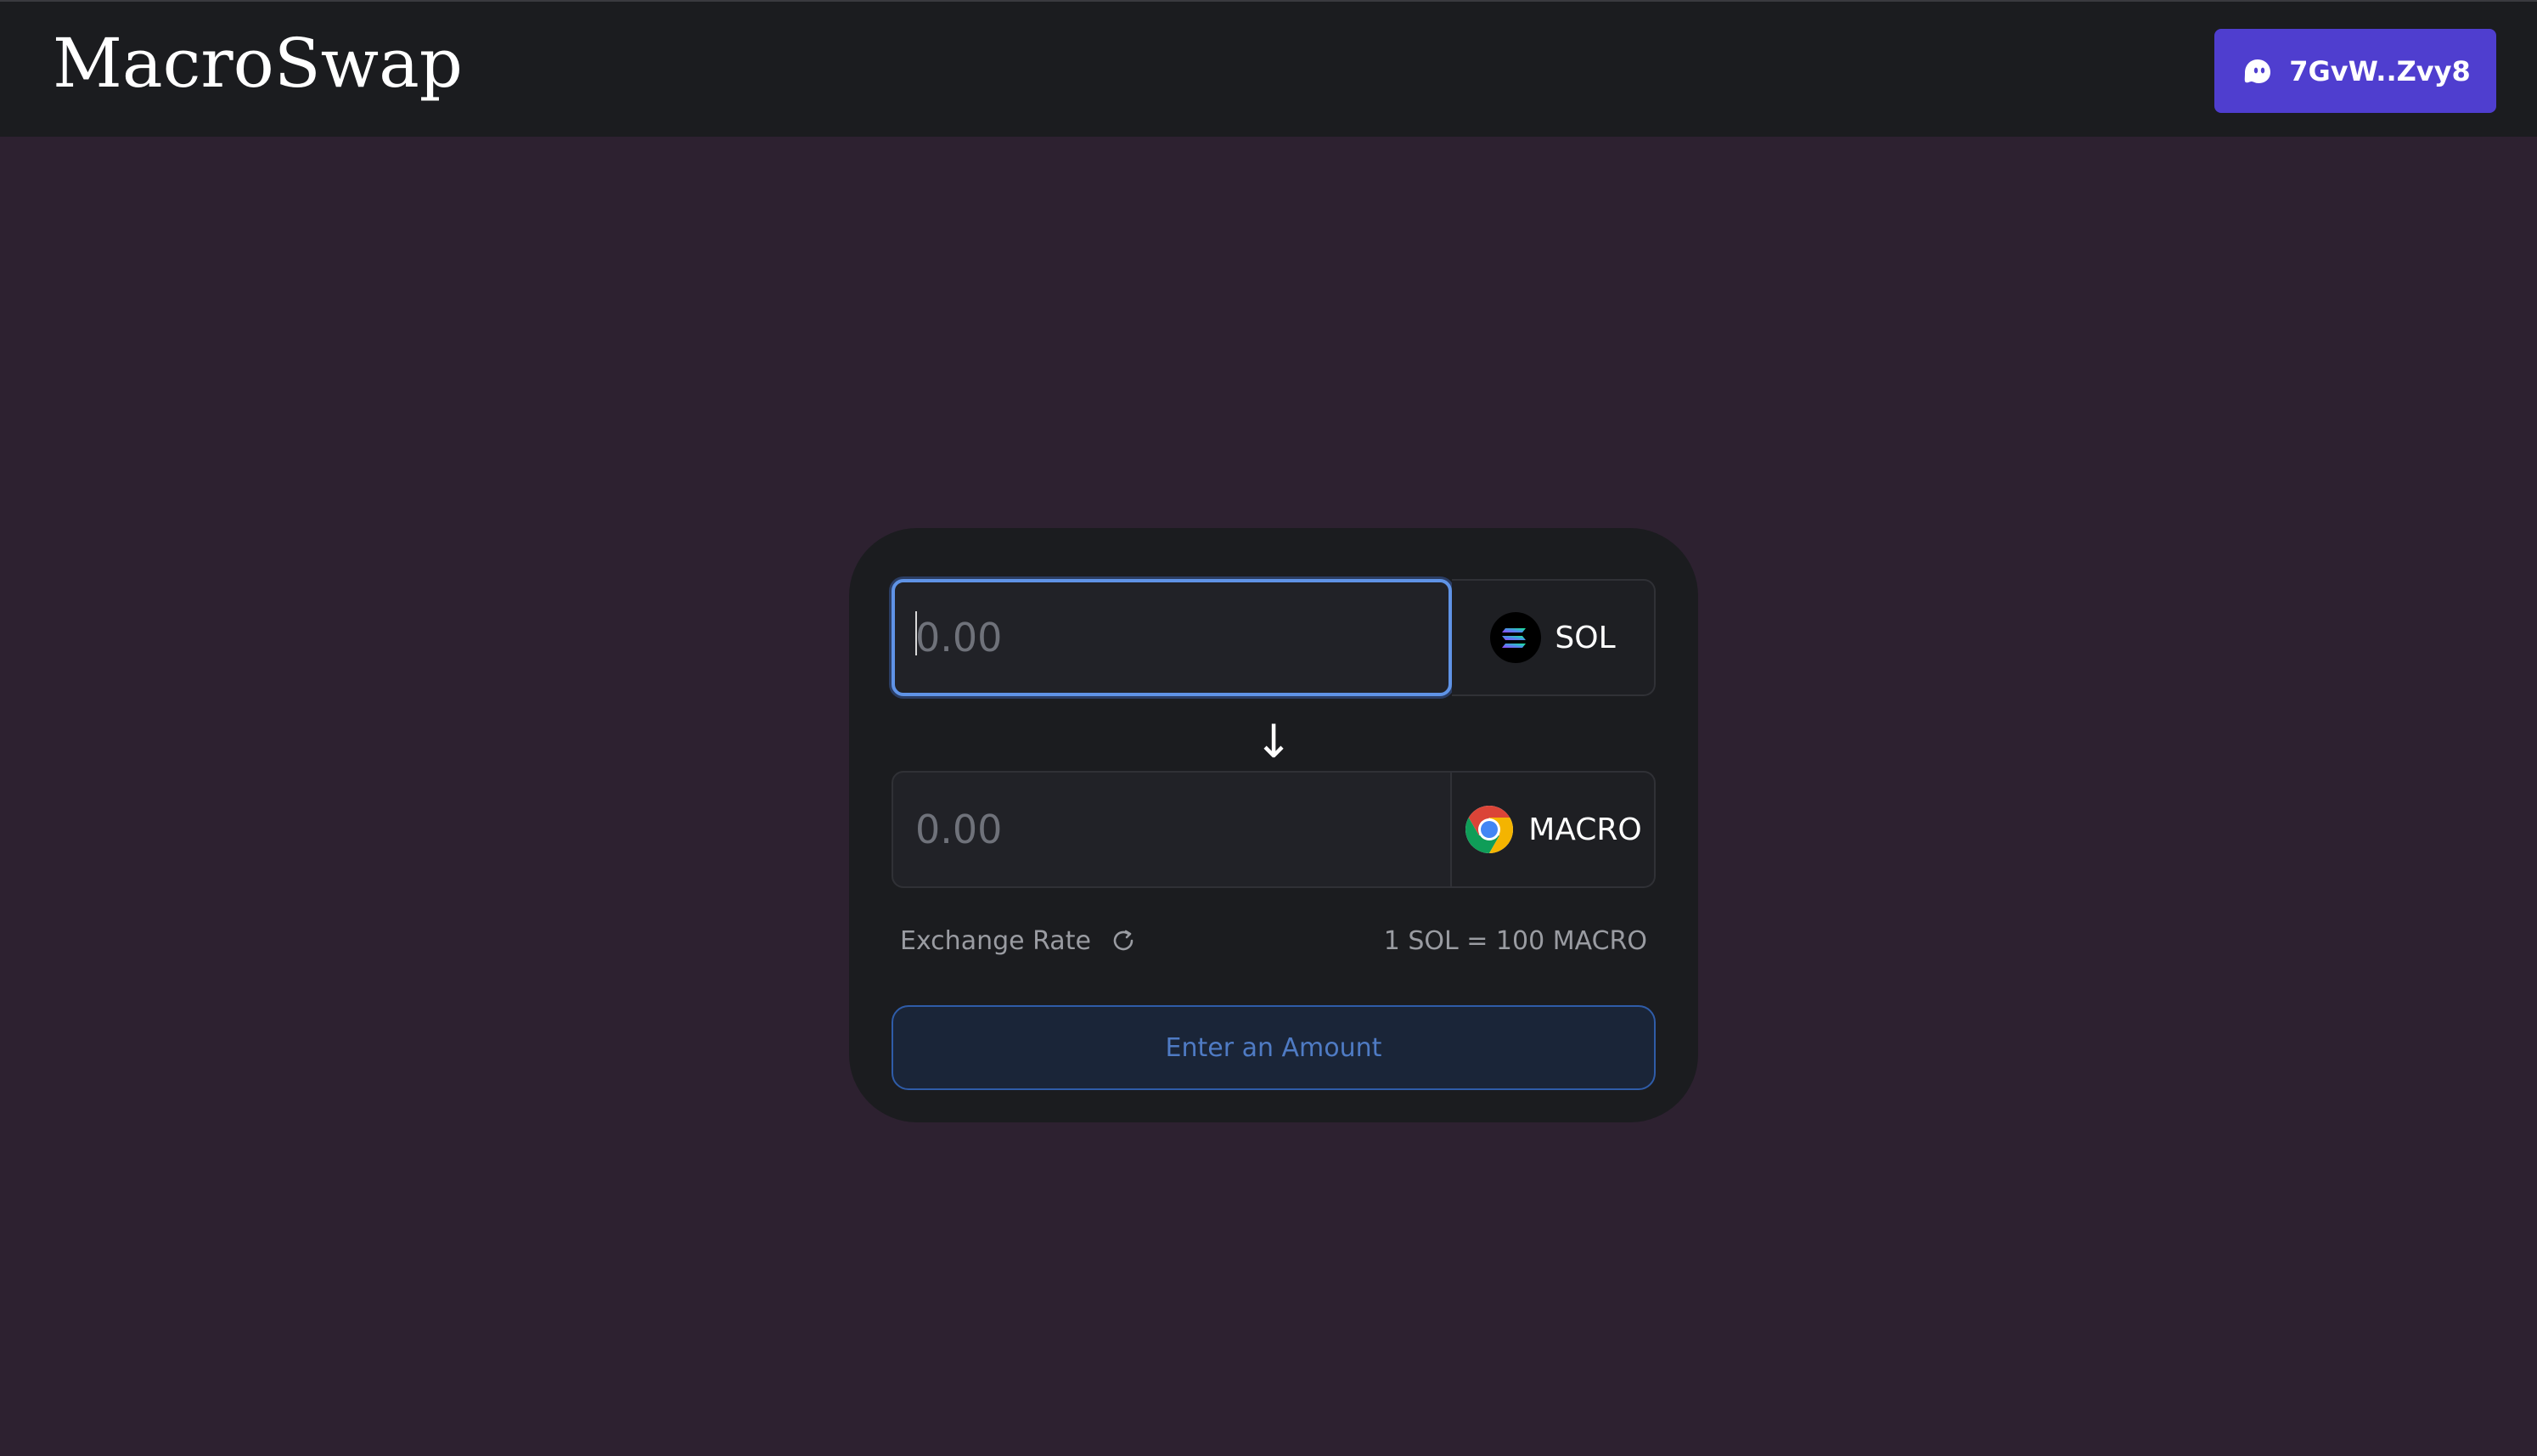 The width and height of the screenshot is (2537, 1456). Describe the element at coordinates (1516, 637) in the screenshot. I see `solana-logo-icon` at that location.